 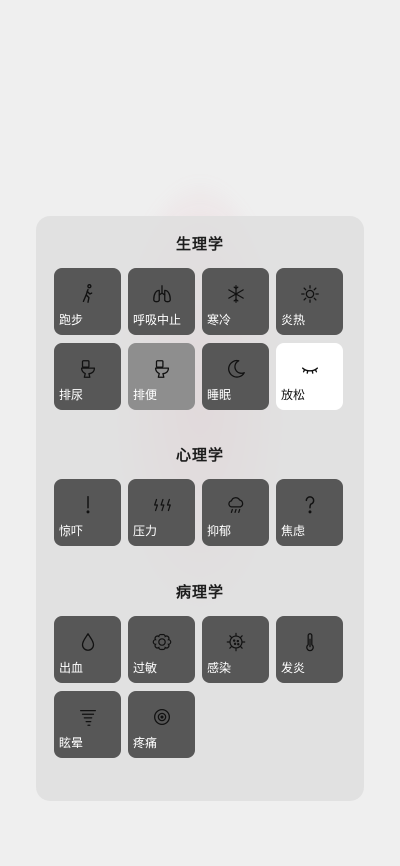 What do you see at coordinates (309, 369) in the screenshot?
I see `closed-eye-icon` at bounding box center [309, 369].